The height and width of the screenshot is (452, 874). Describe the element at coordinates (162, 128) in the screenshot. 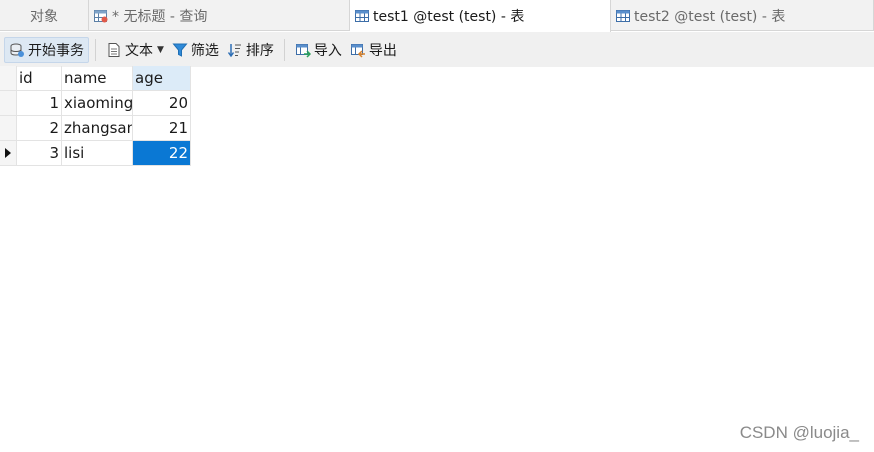

I see `cell-age: 21` at that location.